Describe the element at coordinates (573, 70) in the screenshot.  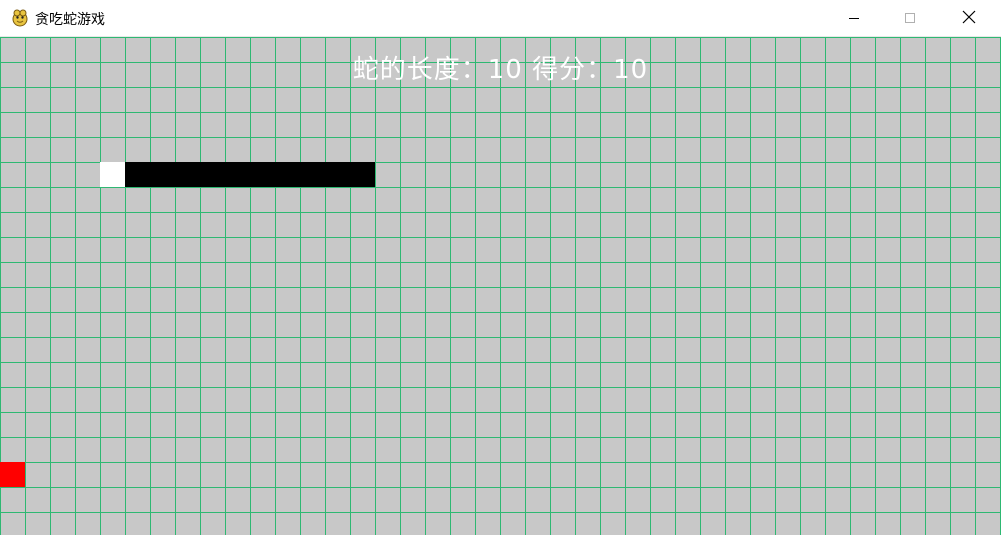
I see `score-label: 得分：` at that location.